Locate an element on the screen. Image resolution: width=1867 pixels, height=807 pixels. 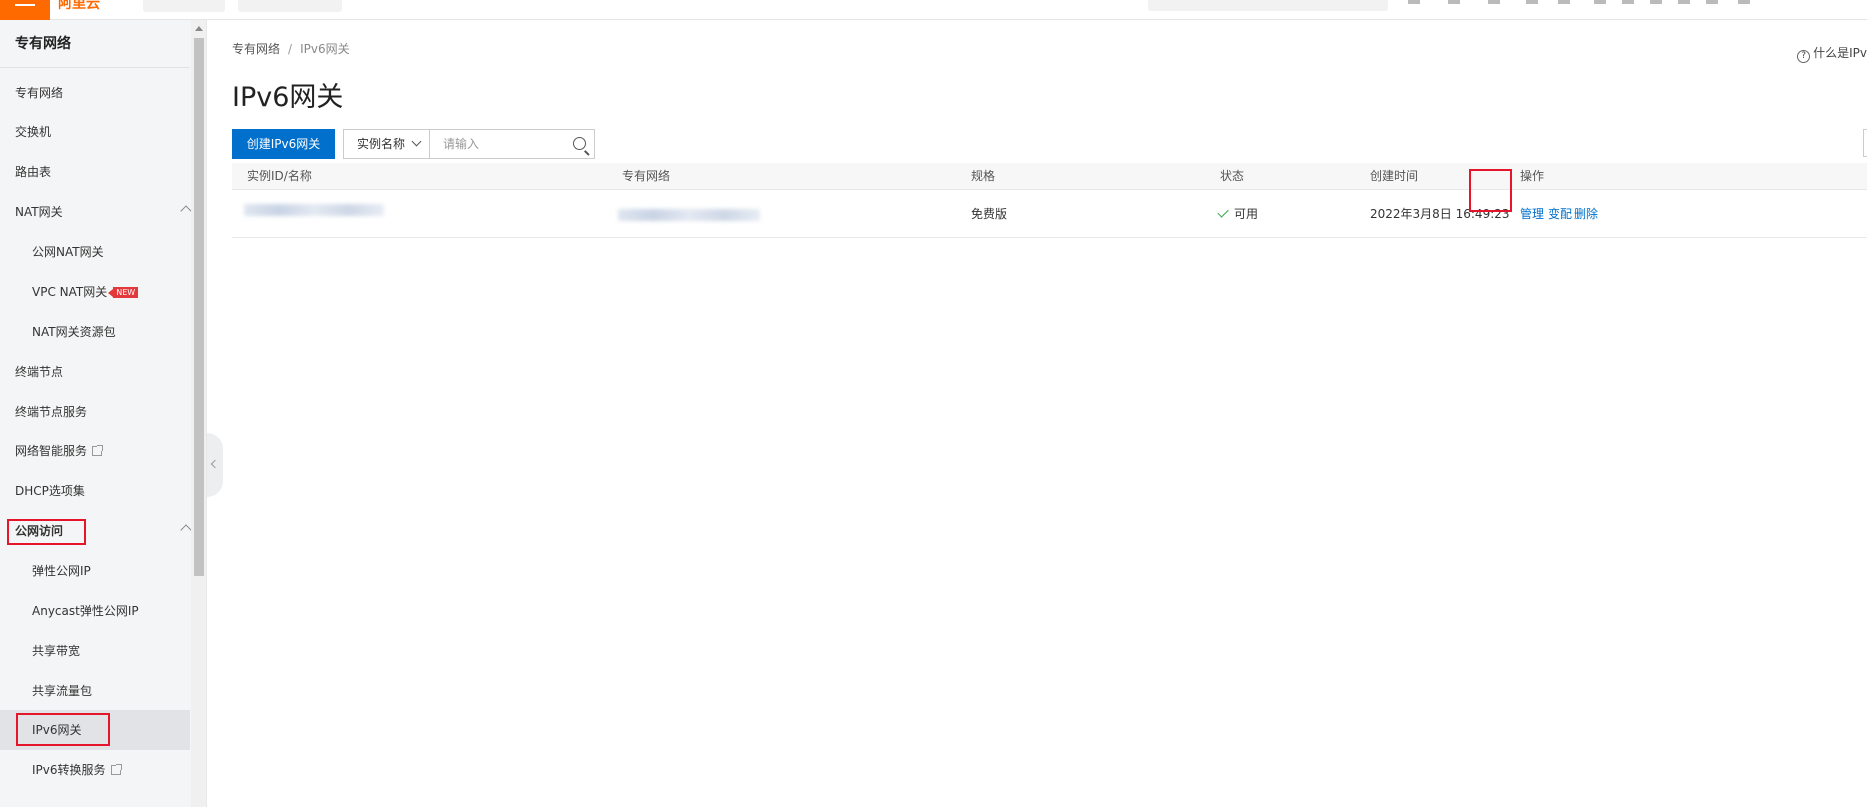
page-title: IPv6网关 is located at coordinates (288, 97).